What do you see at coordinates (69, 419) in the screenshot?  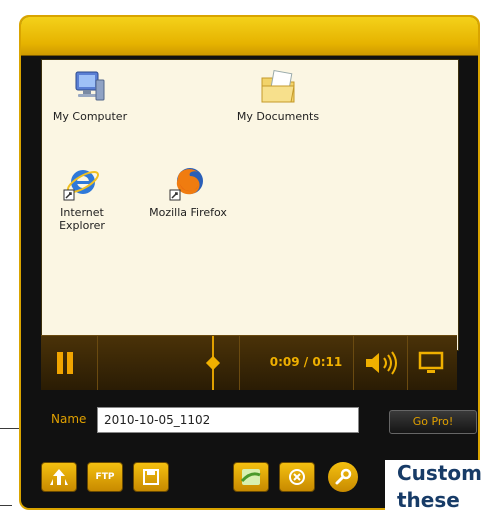 I see `name-label: Name` at bounding box center [69, 419].